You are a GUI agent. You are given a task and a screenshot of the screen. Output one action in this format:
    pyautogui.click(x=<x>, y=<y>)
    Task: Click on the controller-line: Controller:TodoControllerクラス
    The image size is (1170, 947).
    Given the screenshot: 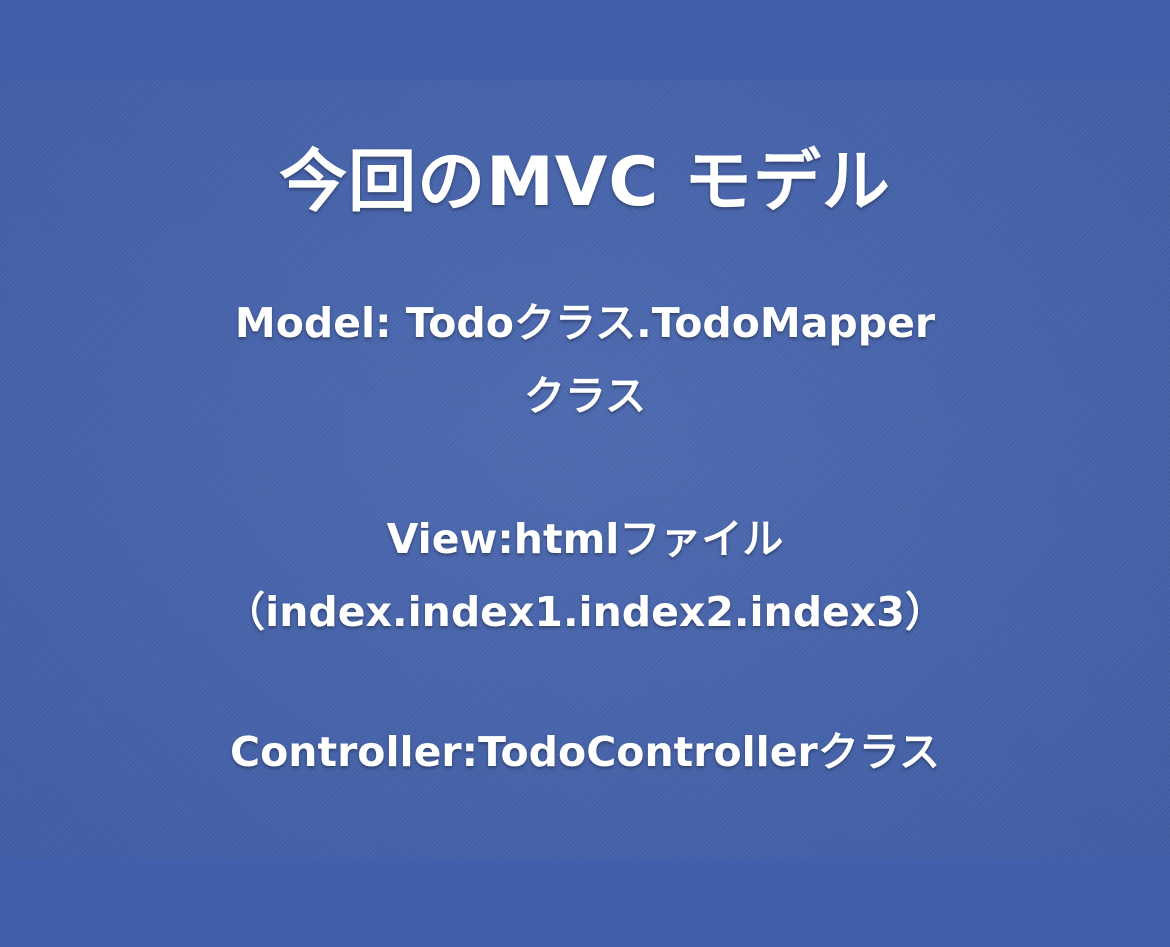 What is the action you would take?
    pyautogui.click(x=585, y=752)
    